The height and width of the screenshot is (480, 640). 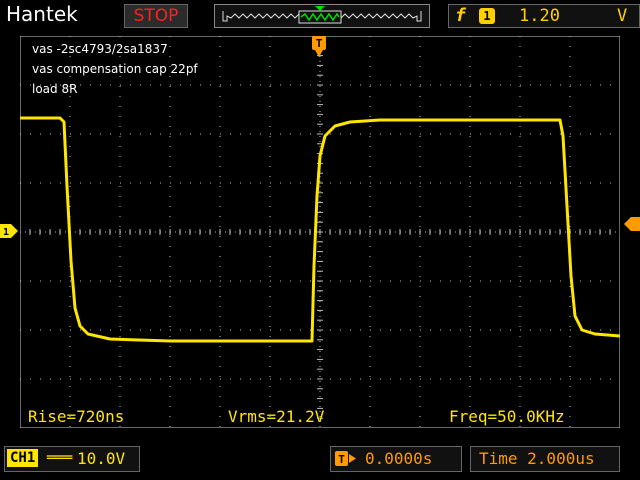 What do you see at coordinates (632, 224) in the screenshot?
I see `trigger-level-marker-icon` at bounding box center [632, 224].